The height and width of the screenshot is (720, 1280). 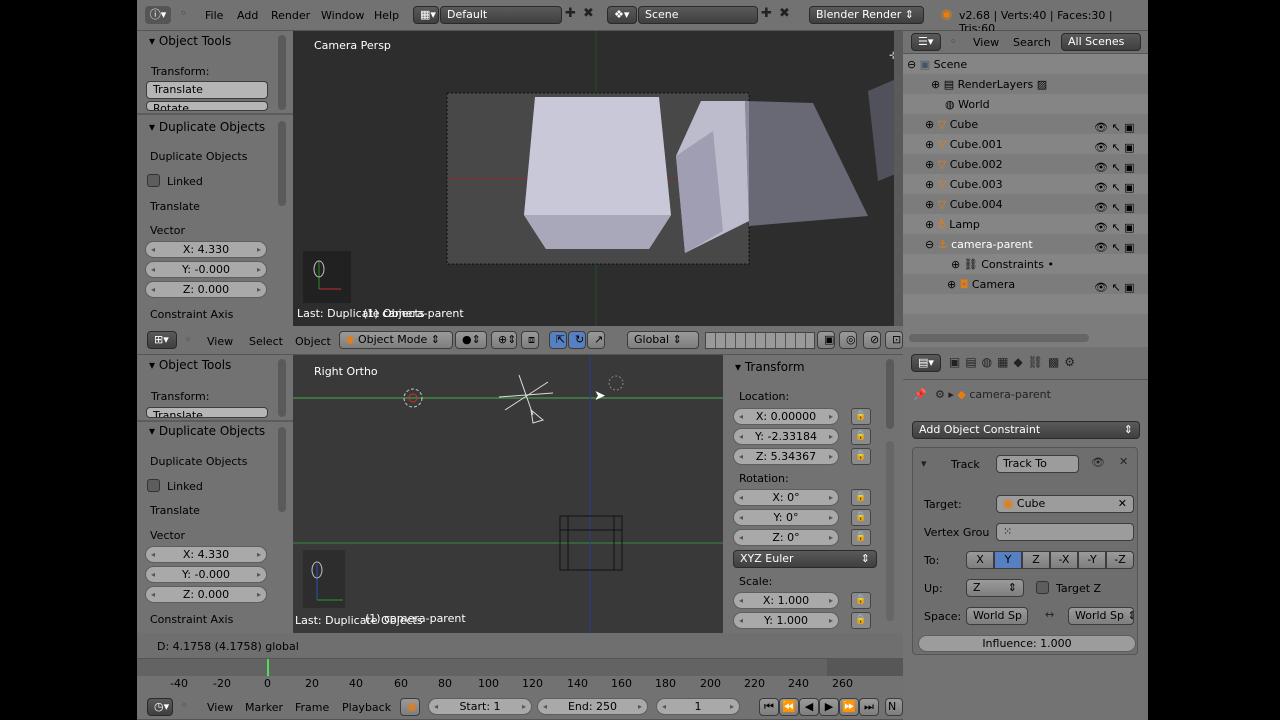 What do you see at coordinates (207, 127) in the screenshot?
I see `duplicate-objects-header: ▾ Duplicate Objects` at bounding box center [207, 127].